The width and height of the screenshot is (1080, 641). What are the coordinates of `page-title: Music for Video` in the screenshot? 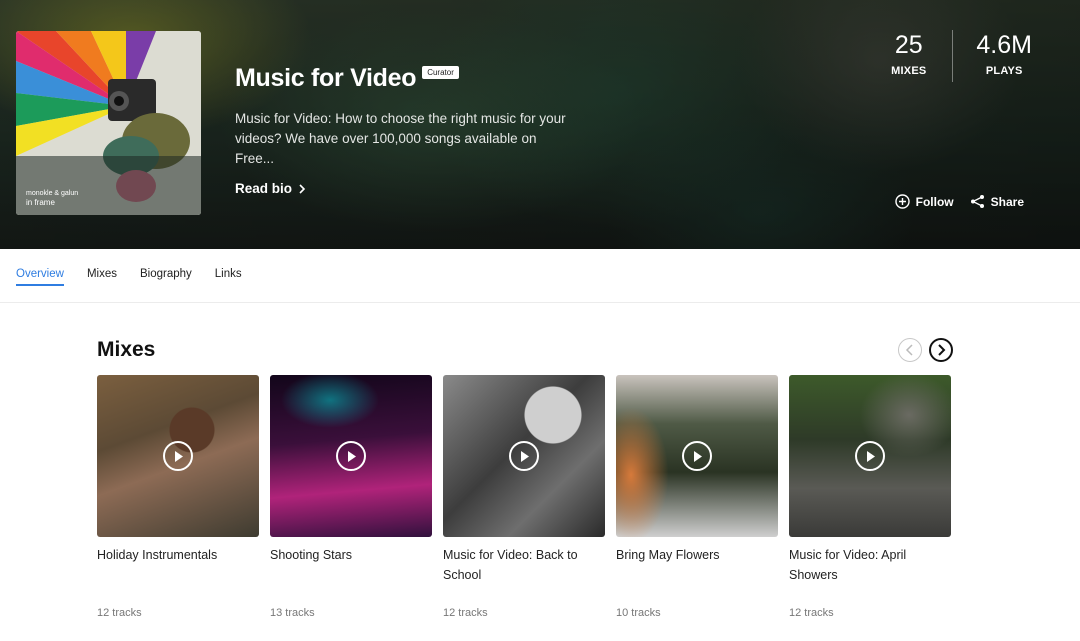 It's located at (326, 78).